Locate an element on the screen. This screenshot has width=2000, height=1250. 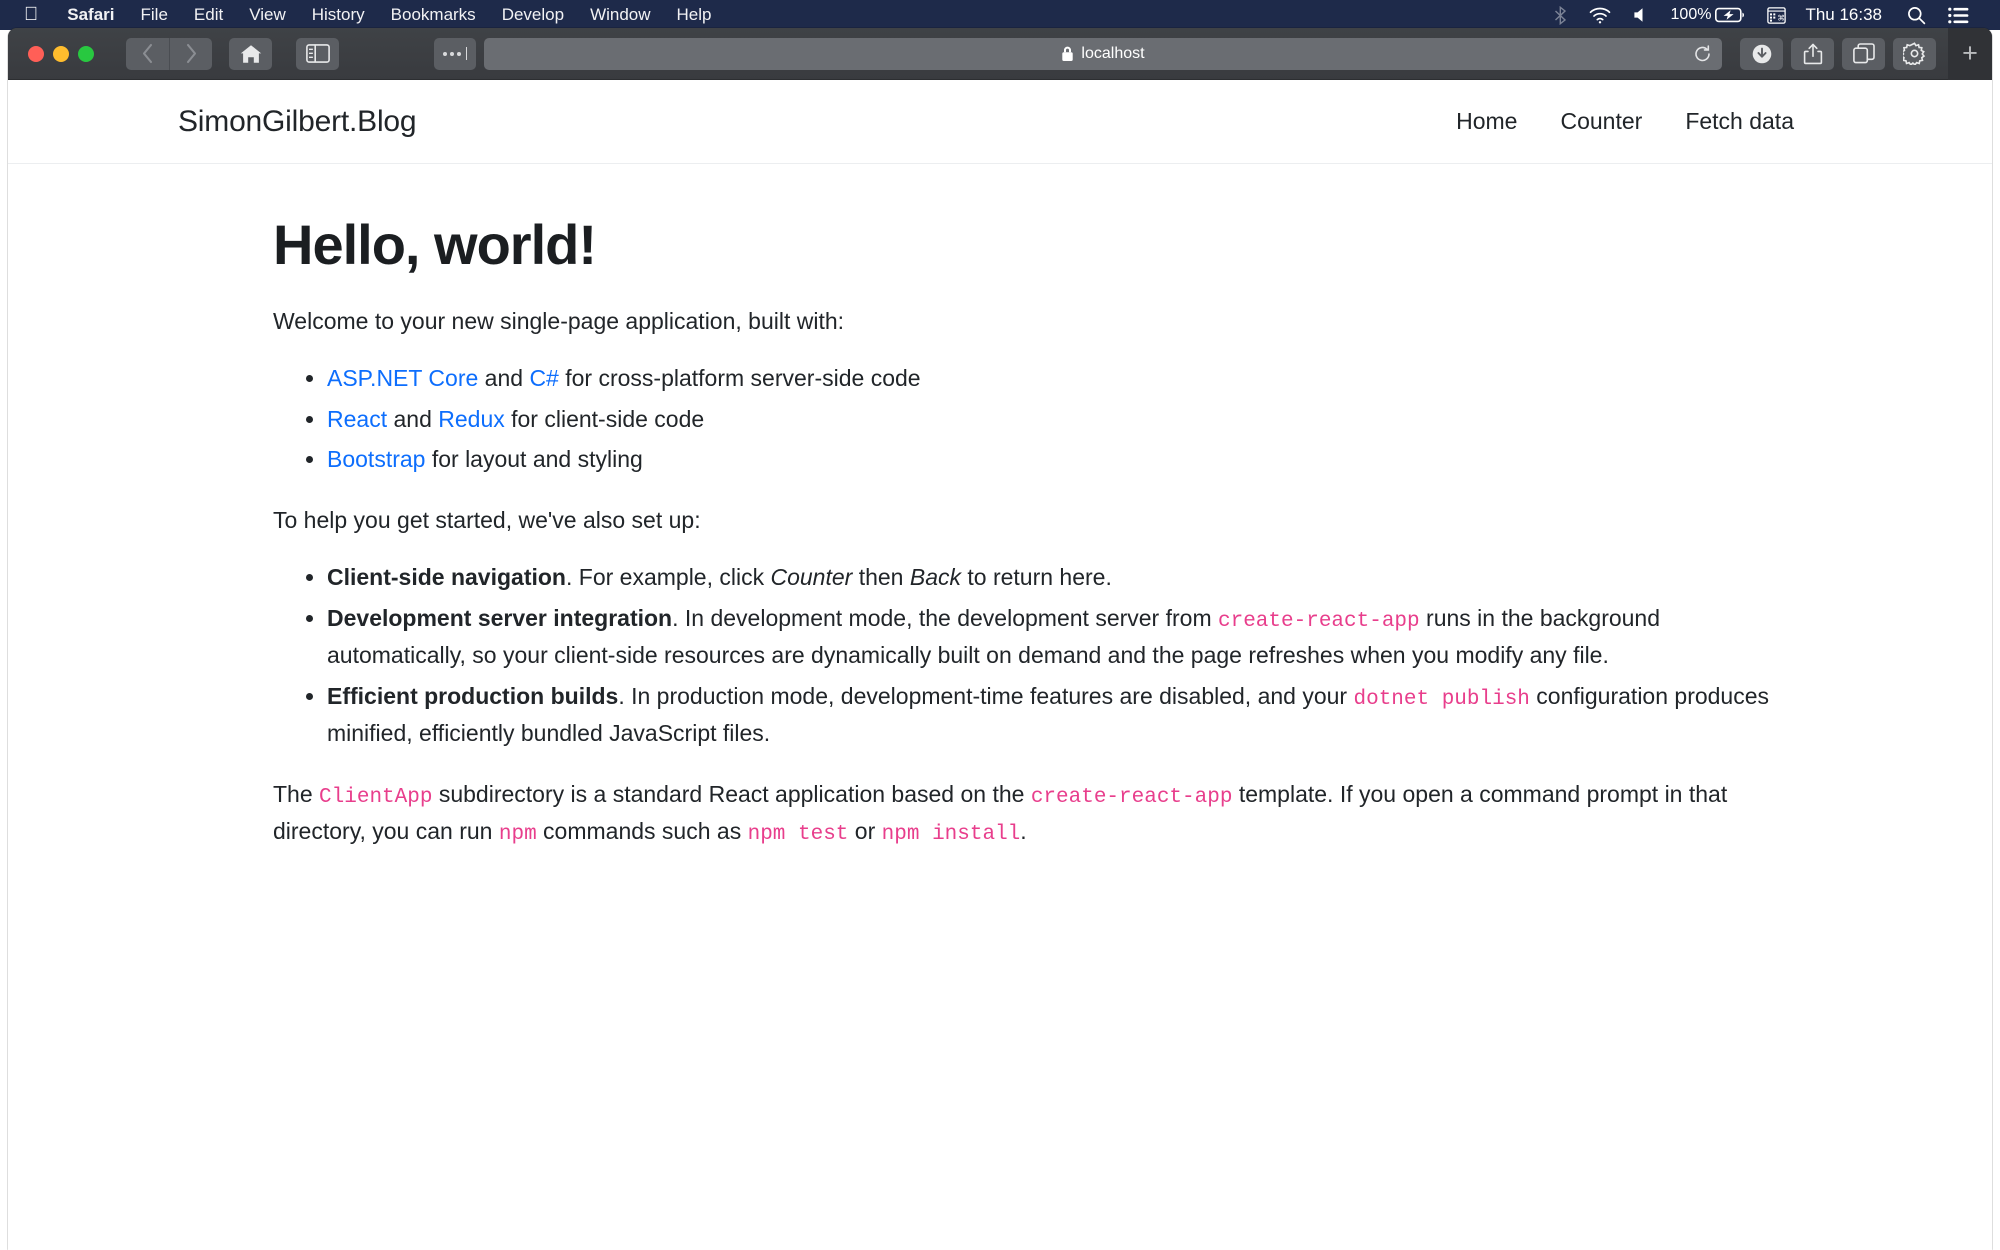
chevron-left-icon is located at coordinates (147, 53).